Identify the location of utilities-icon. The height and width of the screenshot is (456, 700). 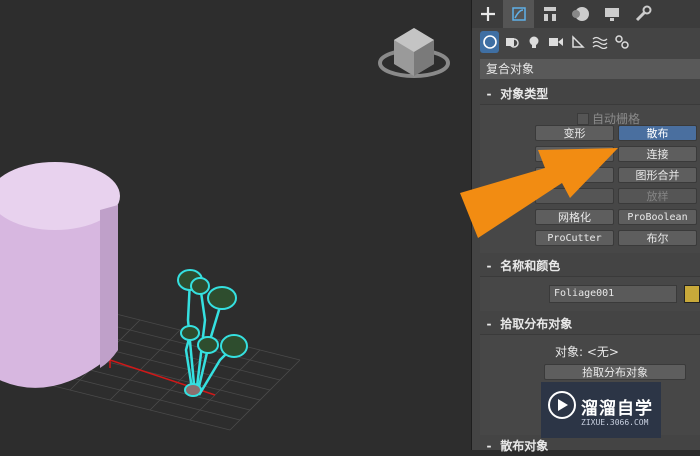
(643, 13).